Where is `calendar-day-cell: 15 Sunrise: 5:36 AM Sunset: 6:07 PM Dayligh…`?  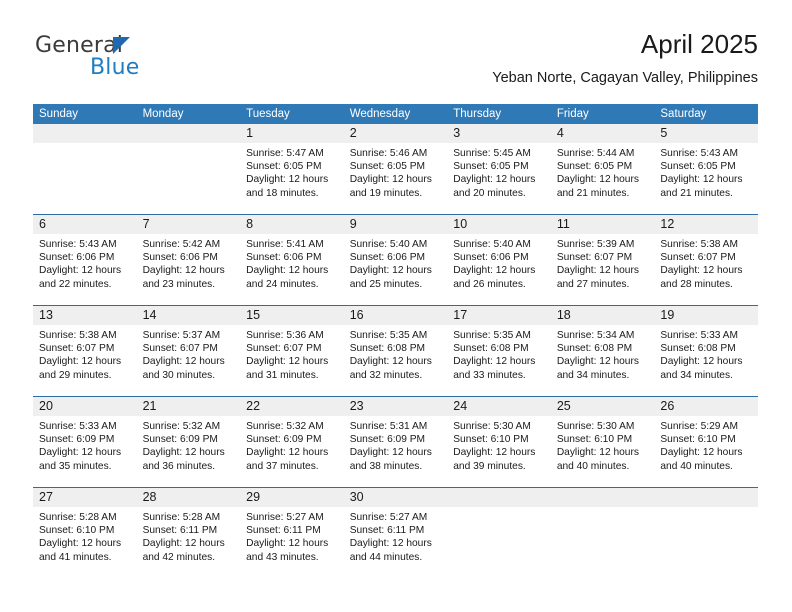
calendar-day-cell: 15 Sunrise: 5:36 AM Sunset: 6:07 PM Dayligh… is located at coordinates (292, 351).